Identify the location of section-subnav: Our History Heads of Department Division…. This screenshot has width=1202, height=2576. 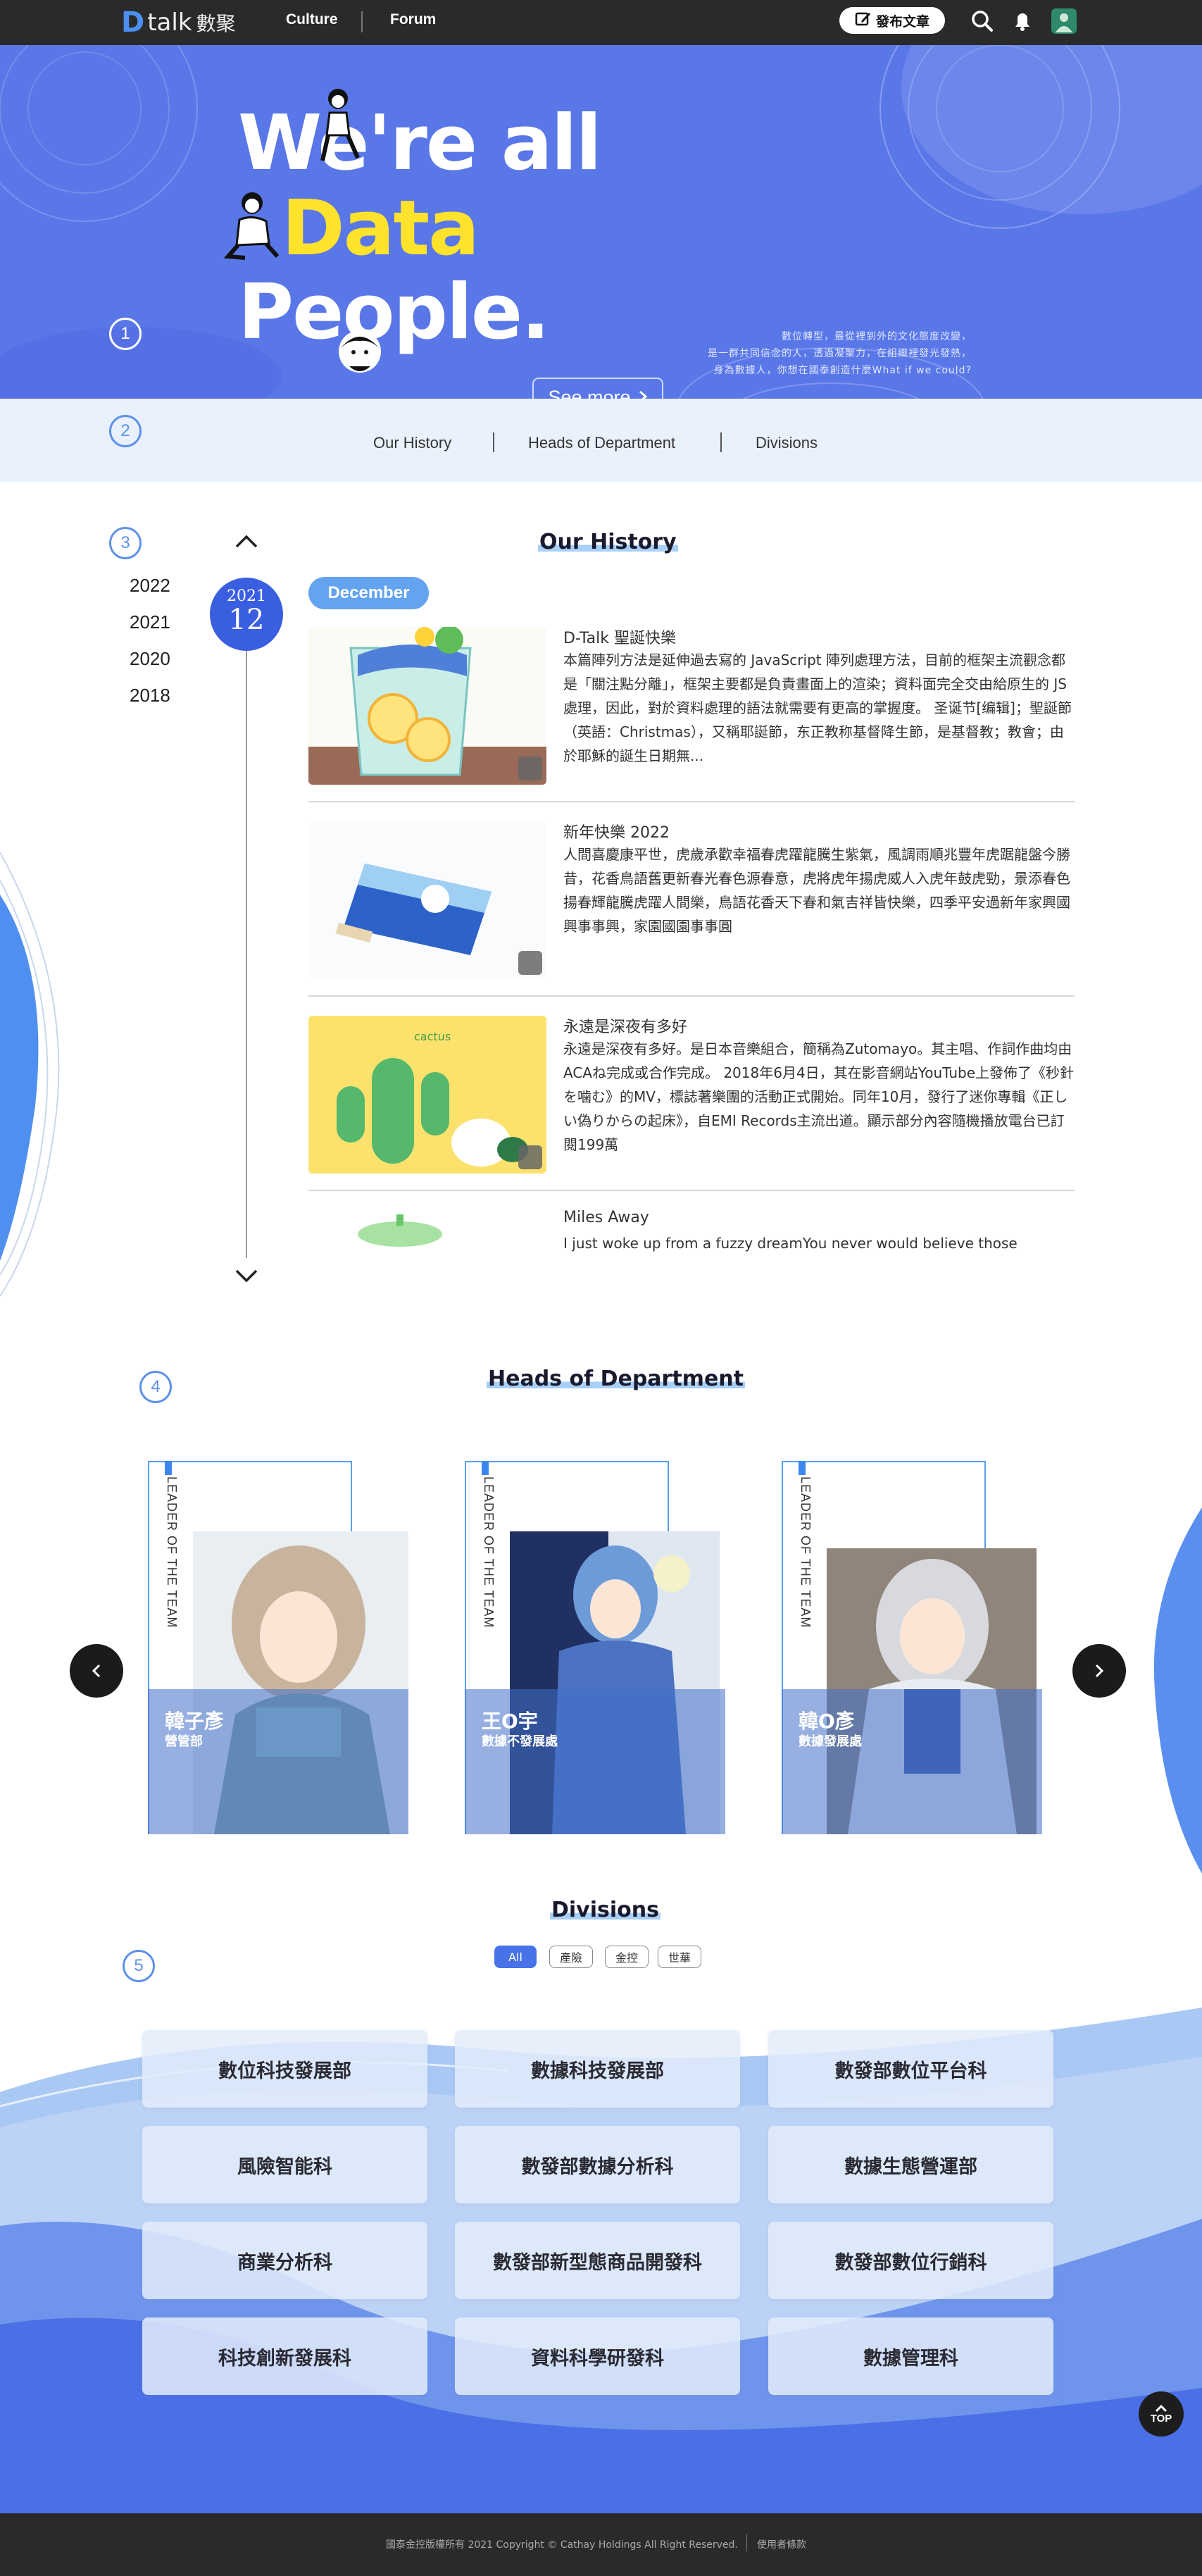
(601, 440).